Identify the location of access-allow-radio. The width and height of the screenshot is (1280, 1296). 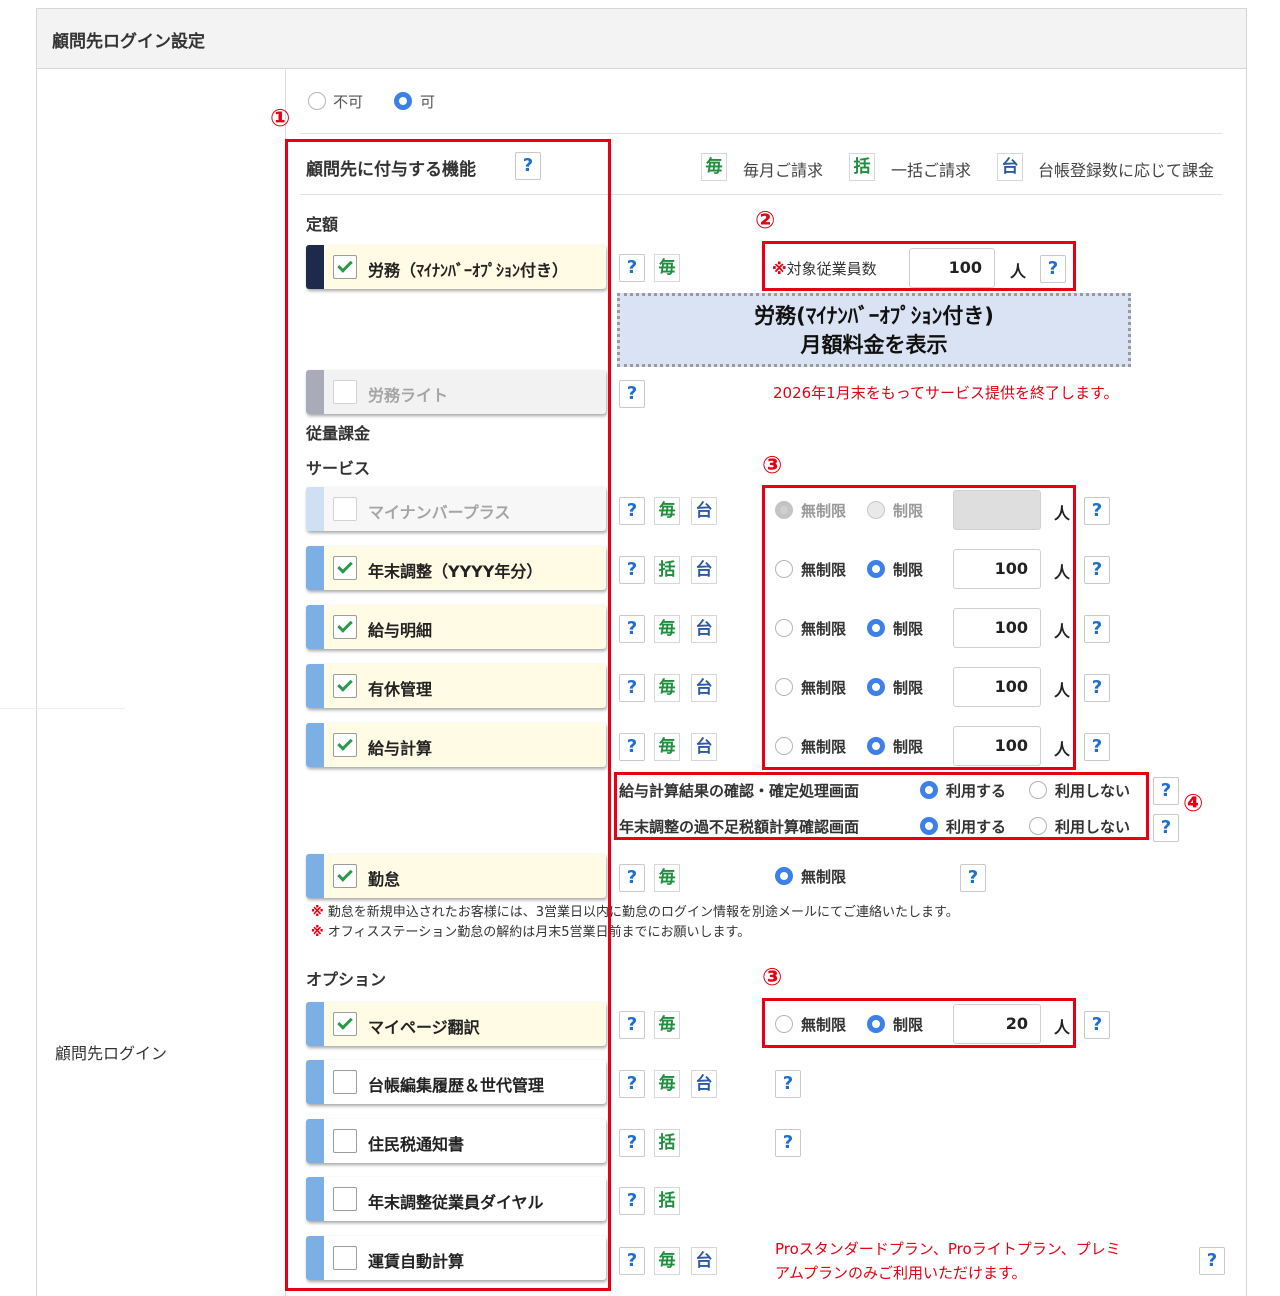
(403, 101).